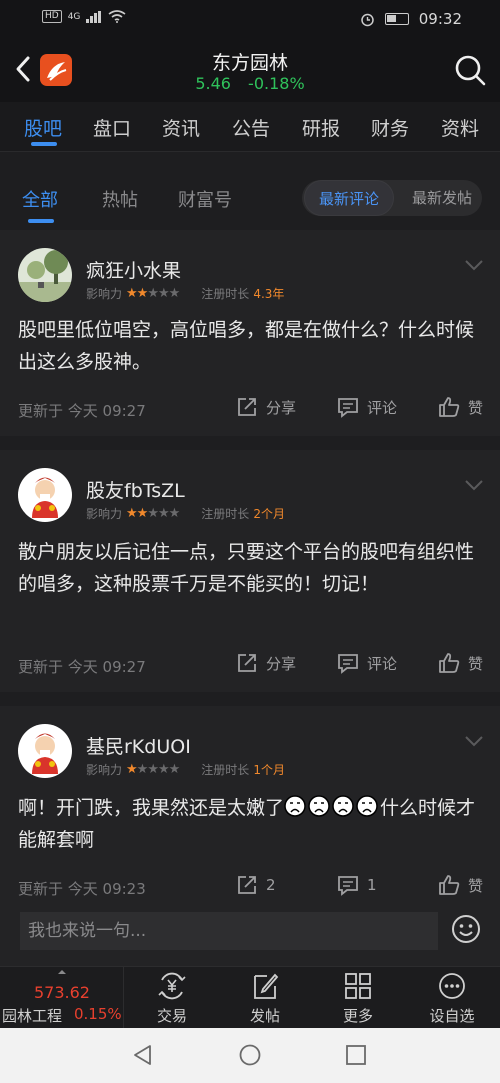 Image resolution: width=500 pixels, height=1083 pixels. What do you see at coordinates (452, 998) in the screenshot?
I see `add-watchlist-button: 设自选` at bounding box center [452, 998].